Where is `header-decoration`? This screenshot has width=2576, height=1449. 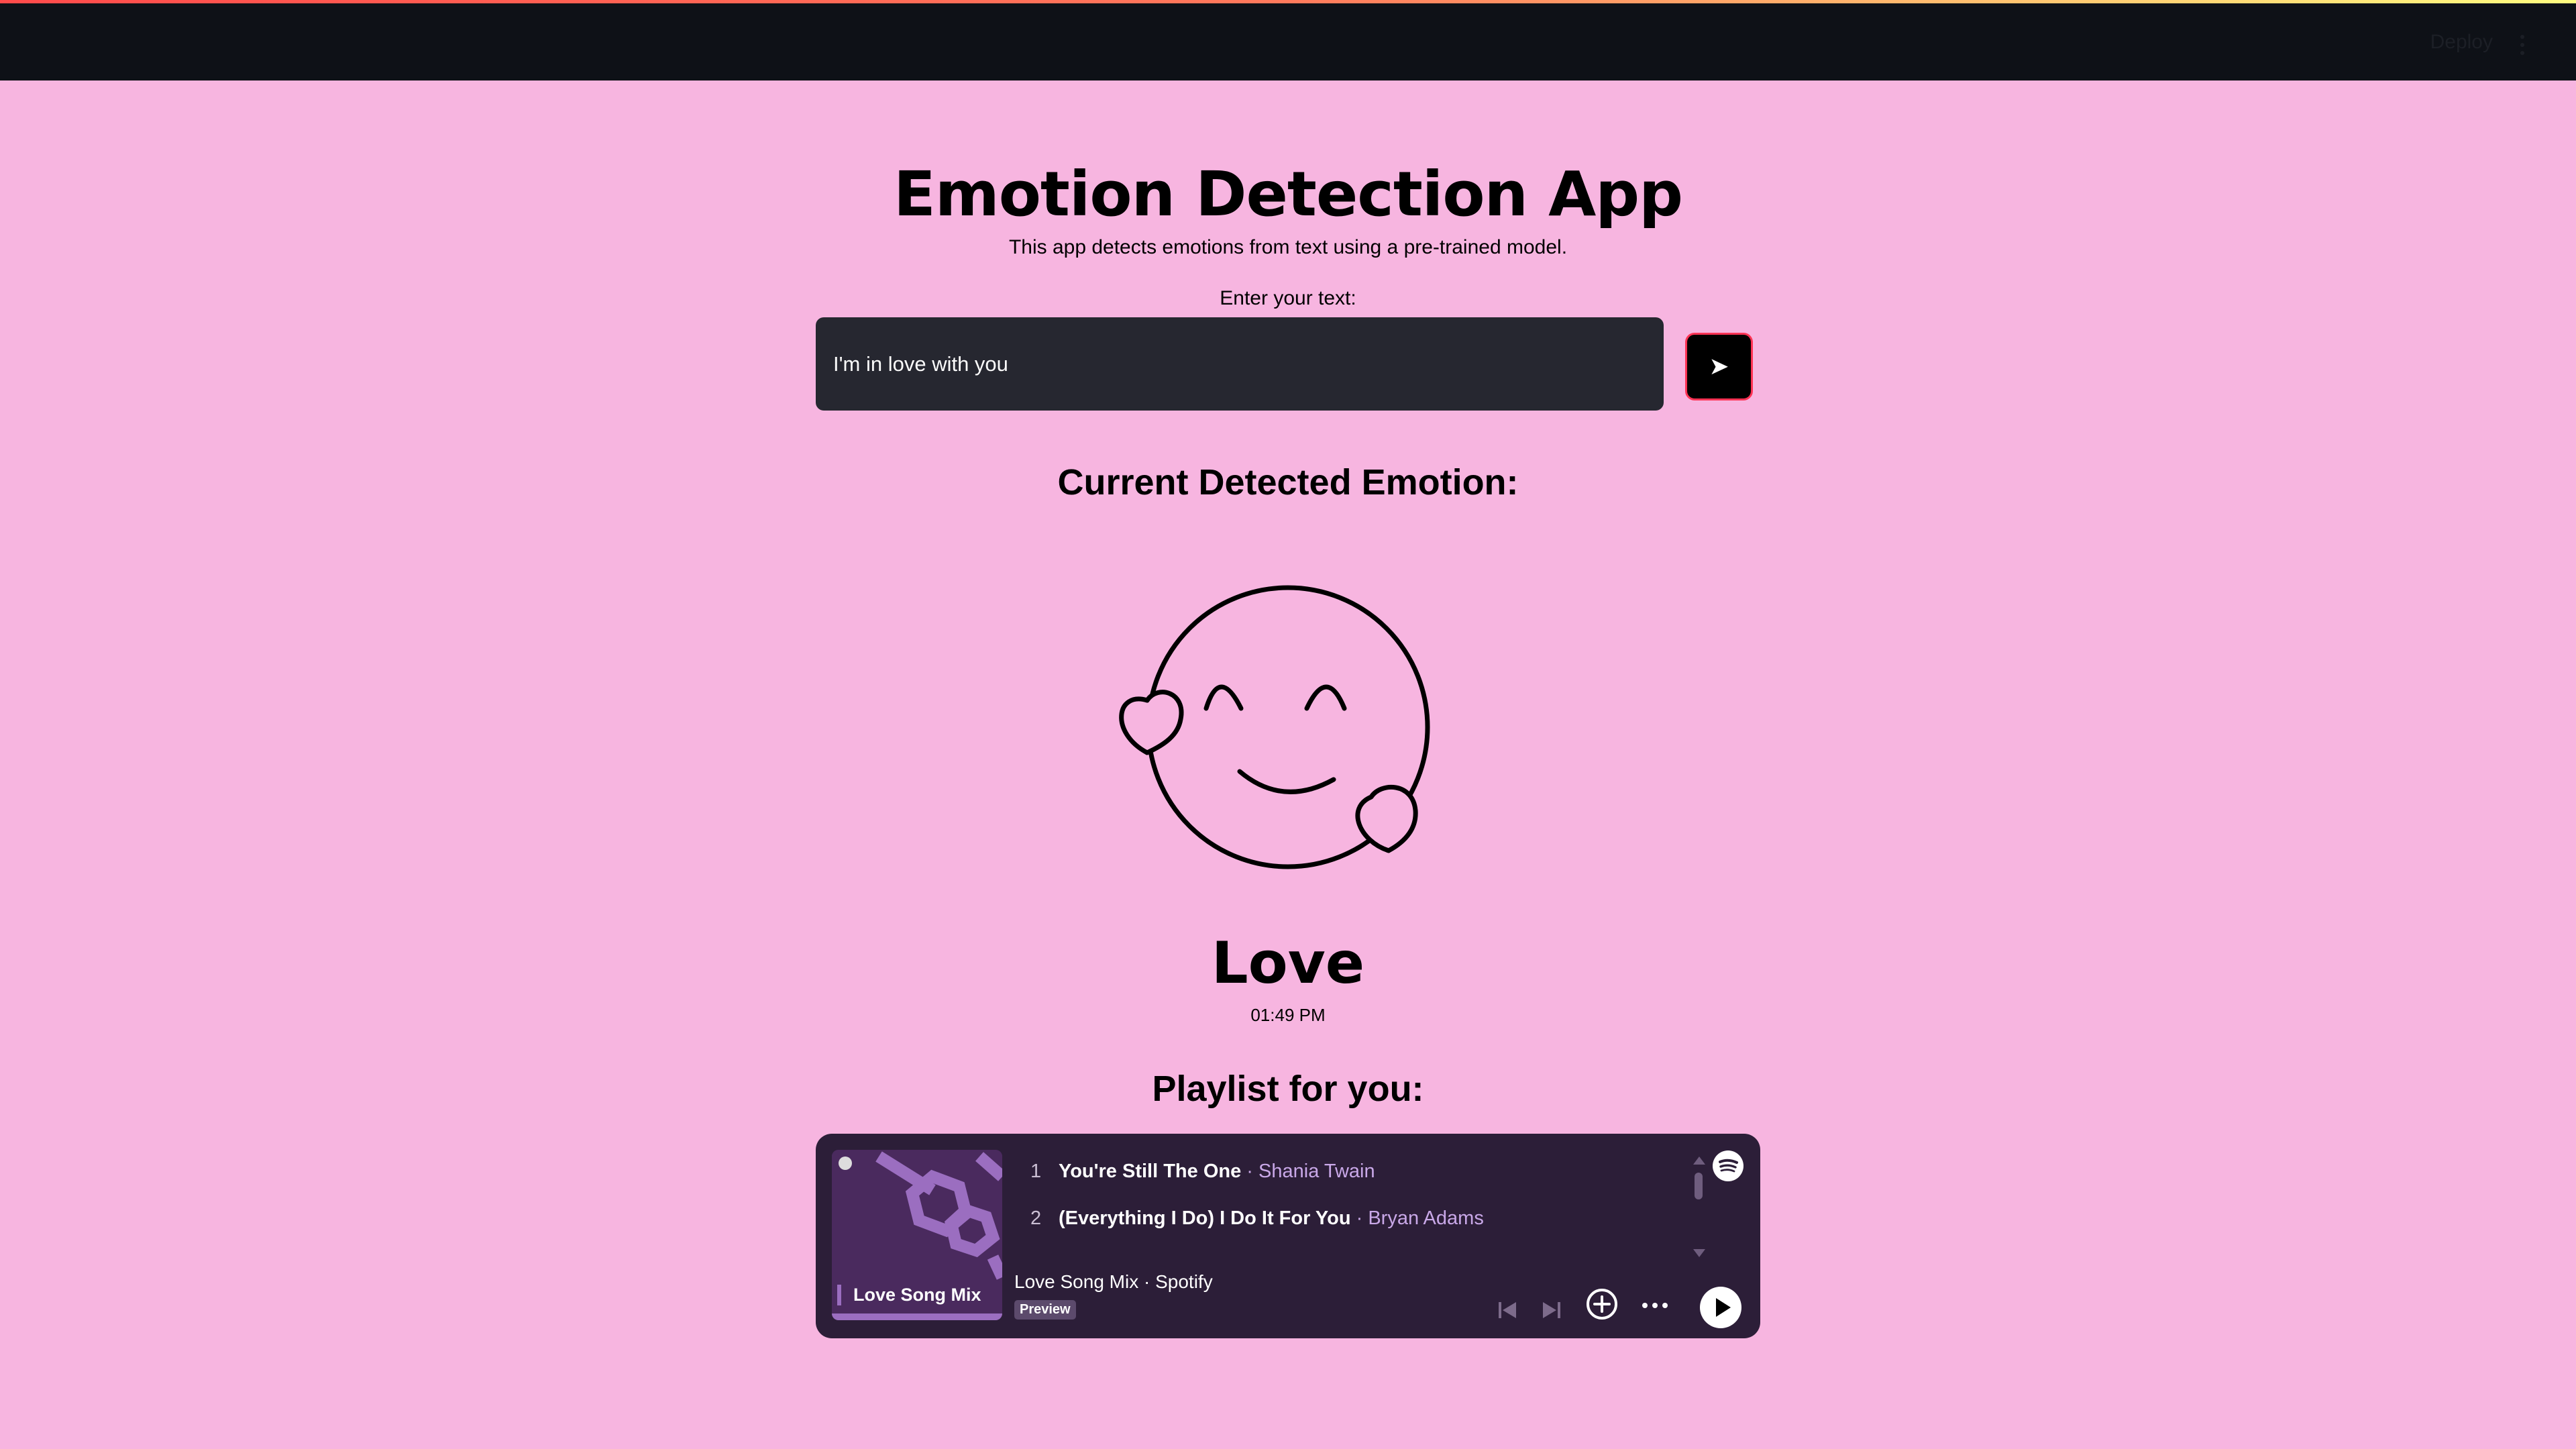 header-decoration is located at coordinates (1288, 1).